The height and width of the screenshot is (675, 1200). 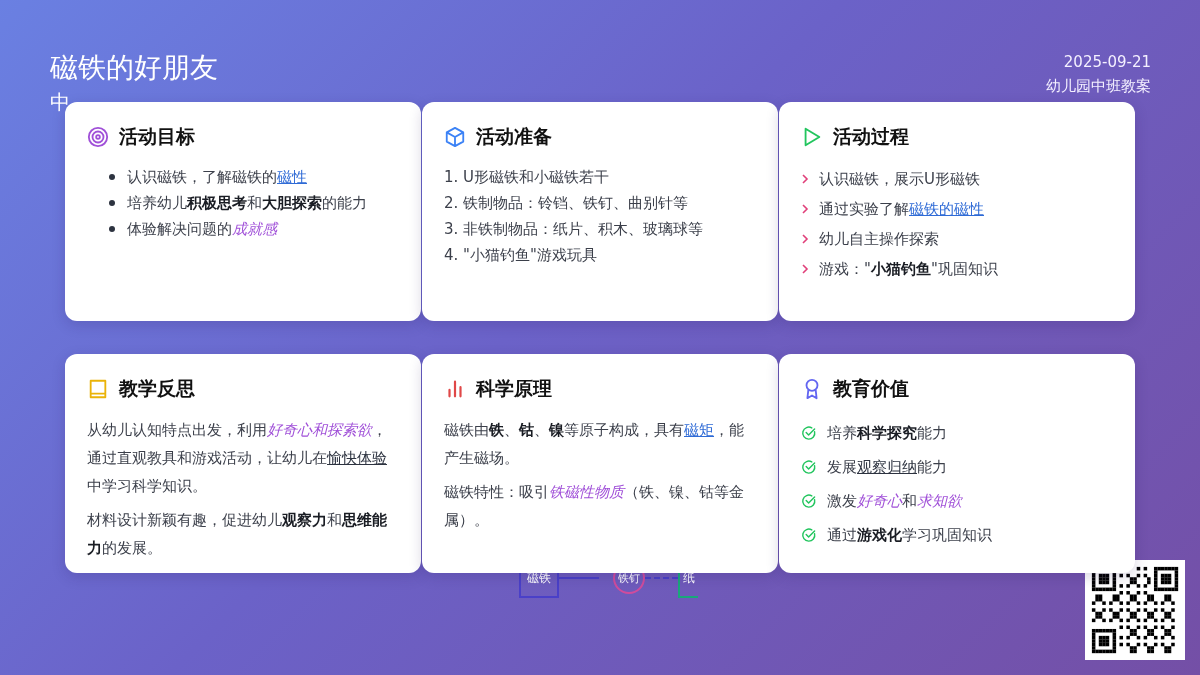 What do you see at coordinates (879, 239) in the screenshot?
I see `list-item-text: 幼儿自主操作探索` at bounding box center [879, 239].